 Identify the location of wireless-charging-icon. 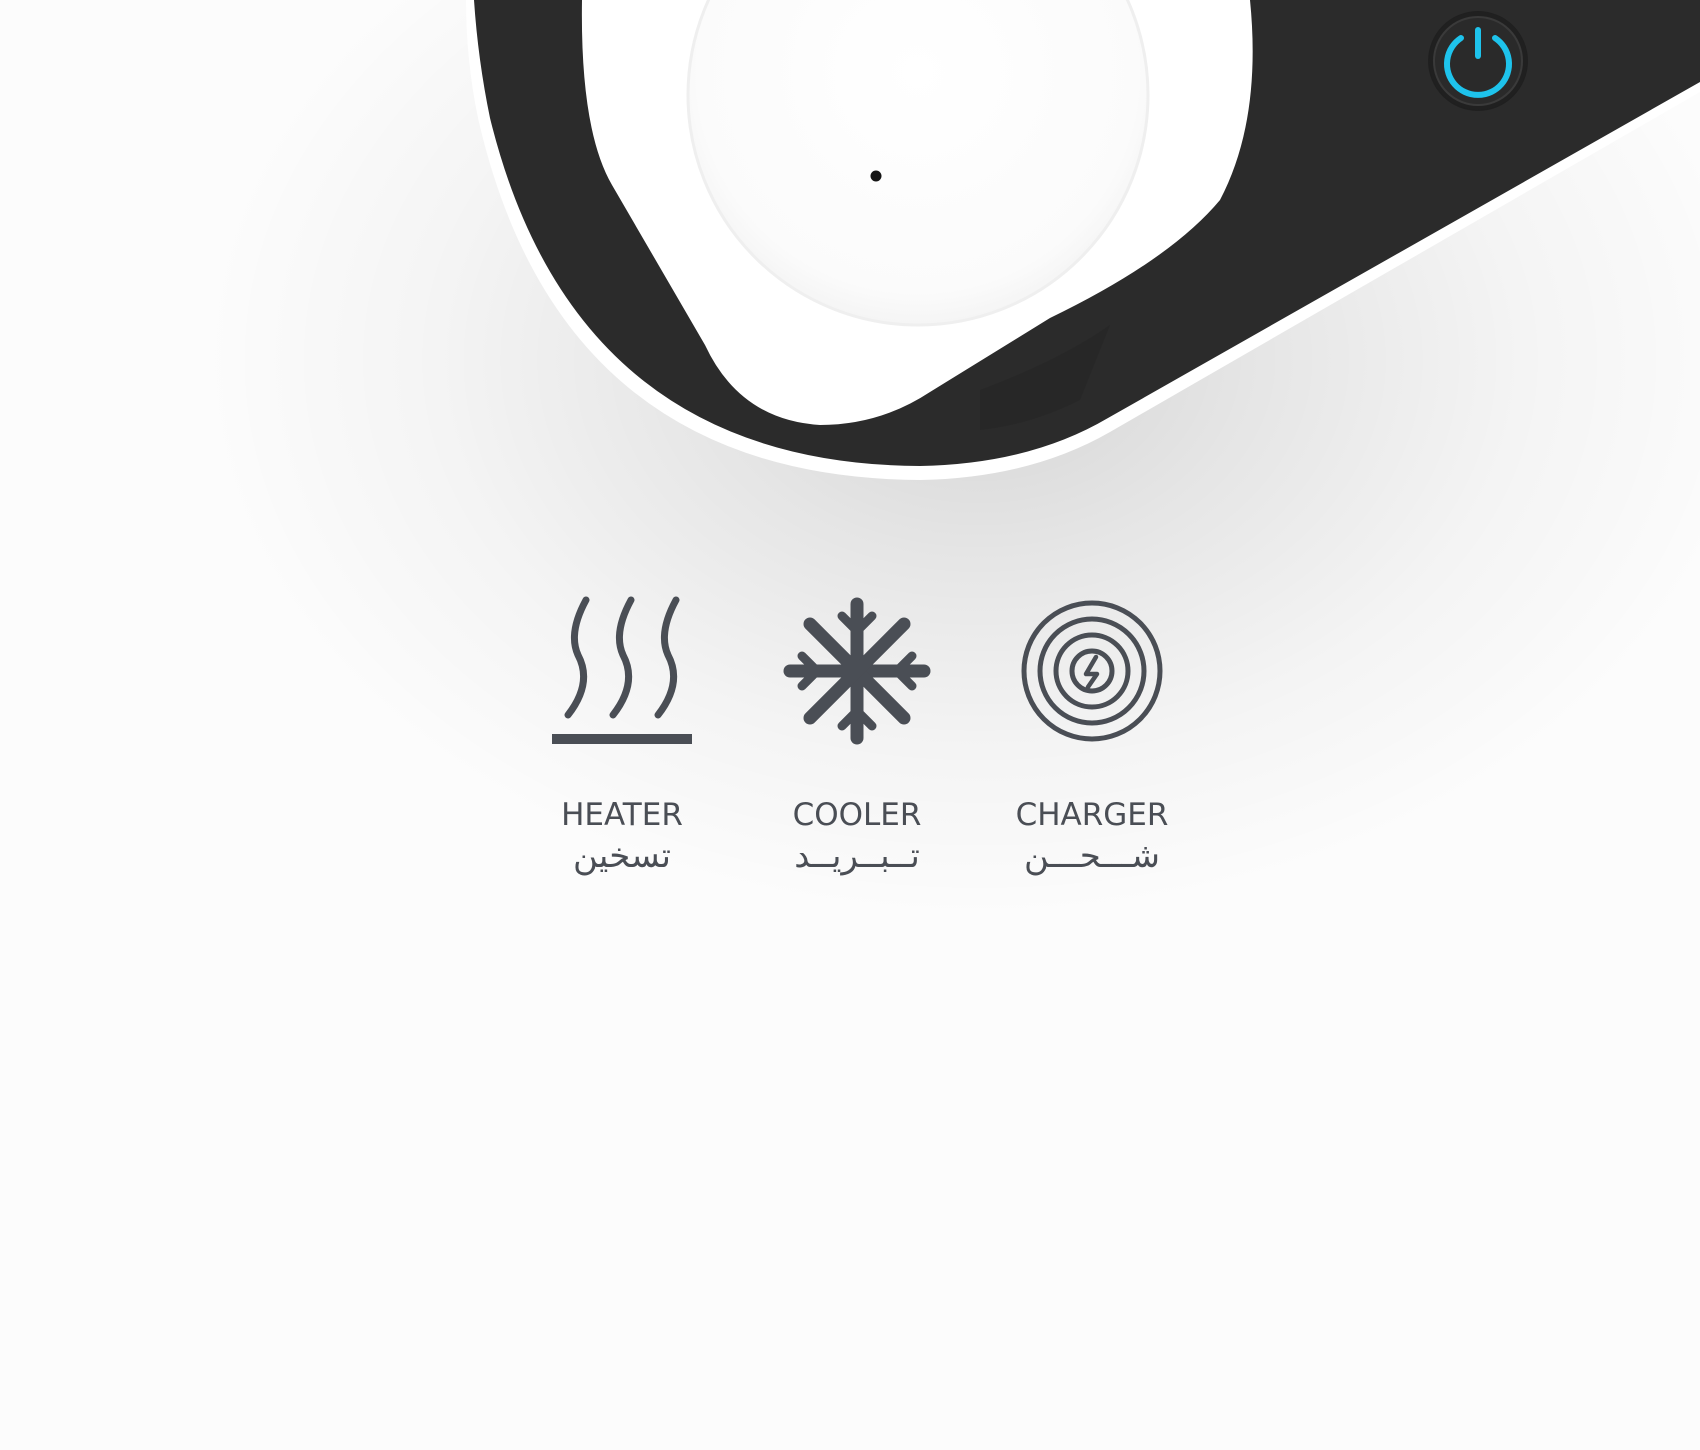
(1092, 671).